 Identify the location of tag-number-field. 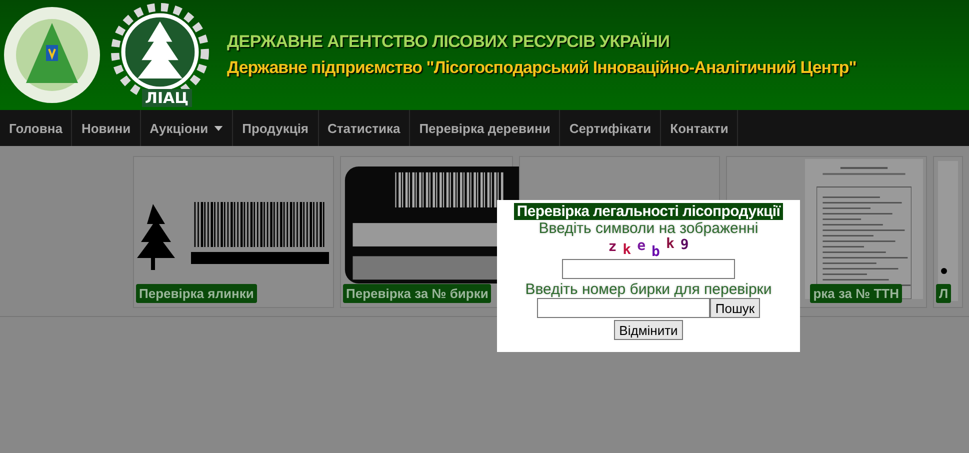
(623, 308).